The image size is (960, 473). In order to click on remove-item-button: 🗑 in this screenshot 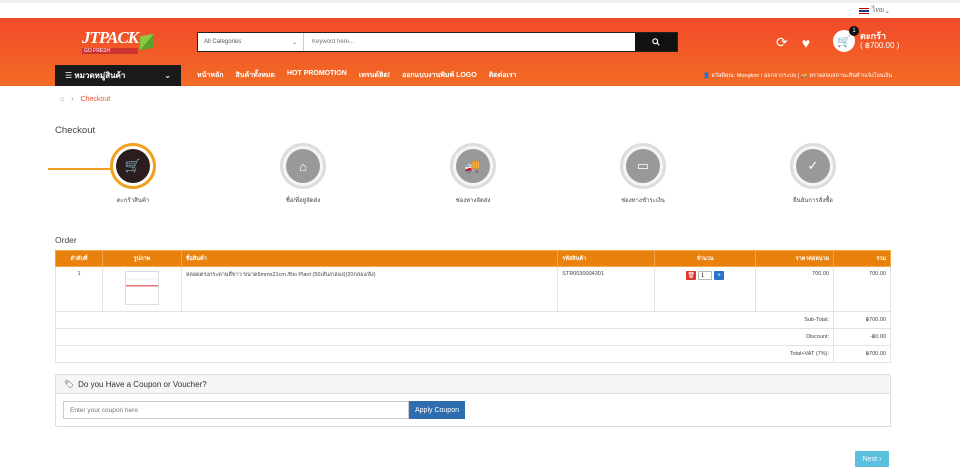, I will do `click(691, 275)`.